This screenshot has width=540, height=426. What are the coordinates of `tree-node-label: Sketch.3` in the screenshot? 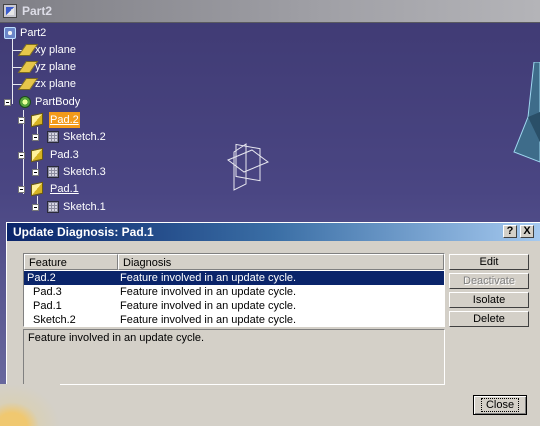 It's located at (84, 172).